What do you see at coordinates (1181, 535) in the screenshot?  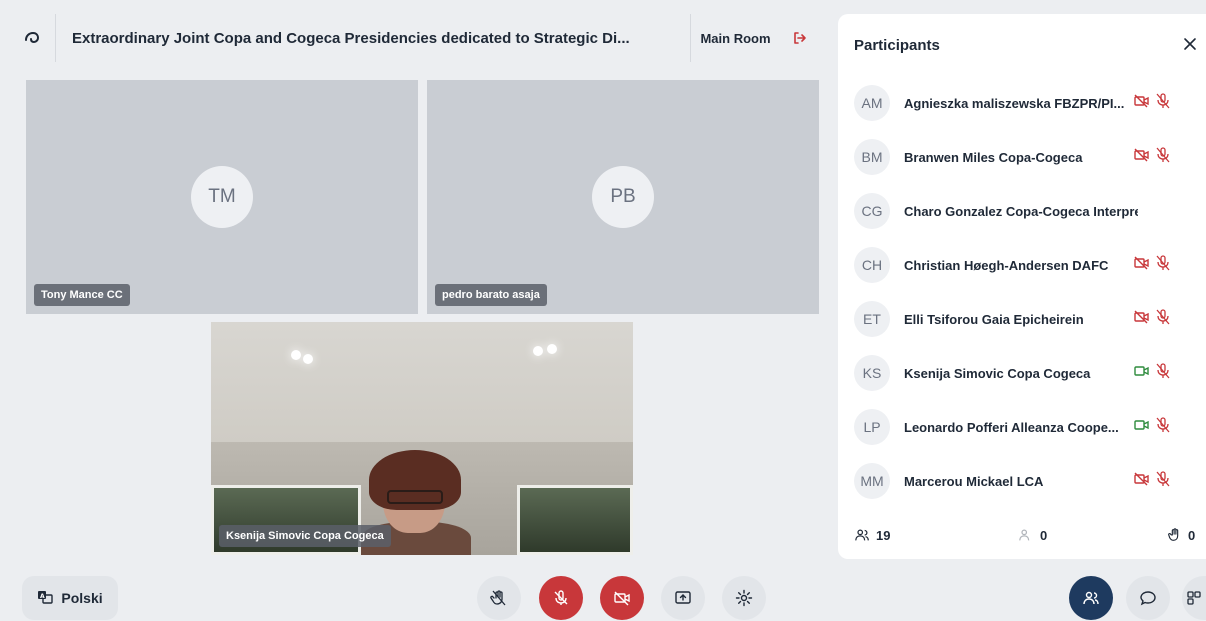 I see `raised-hands: 0` at bounding box center [1181, 535].